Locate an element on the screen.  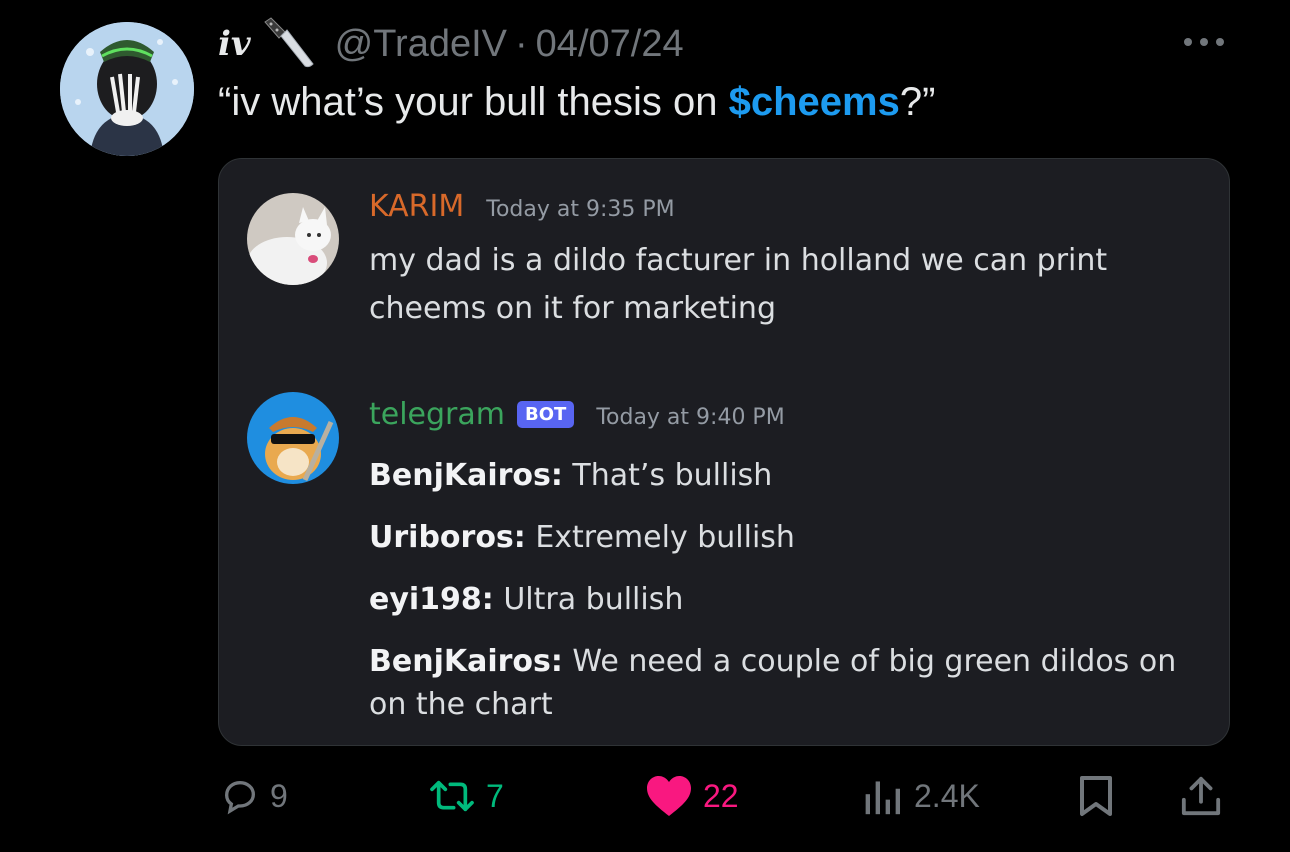
more-icon is located at coordinates (1204, 42).